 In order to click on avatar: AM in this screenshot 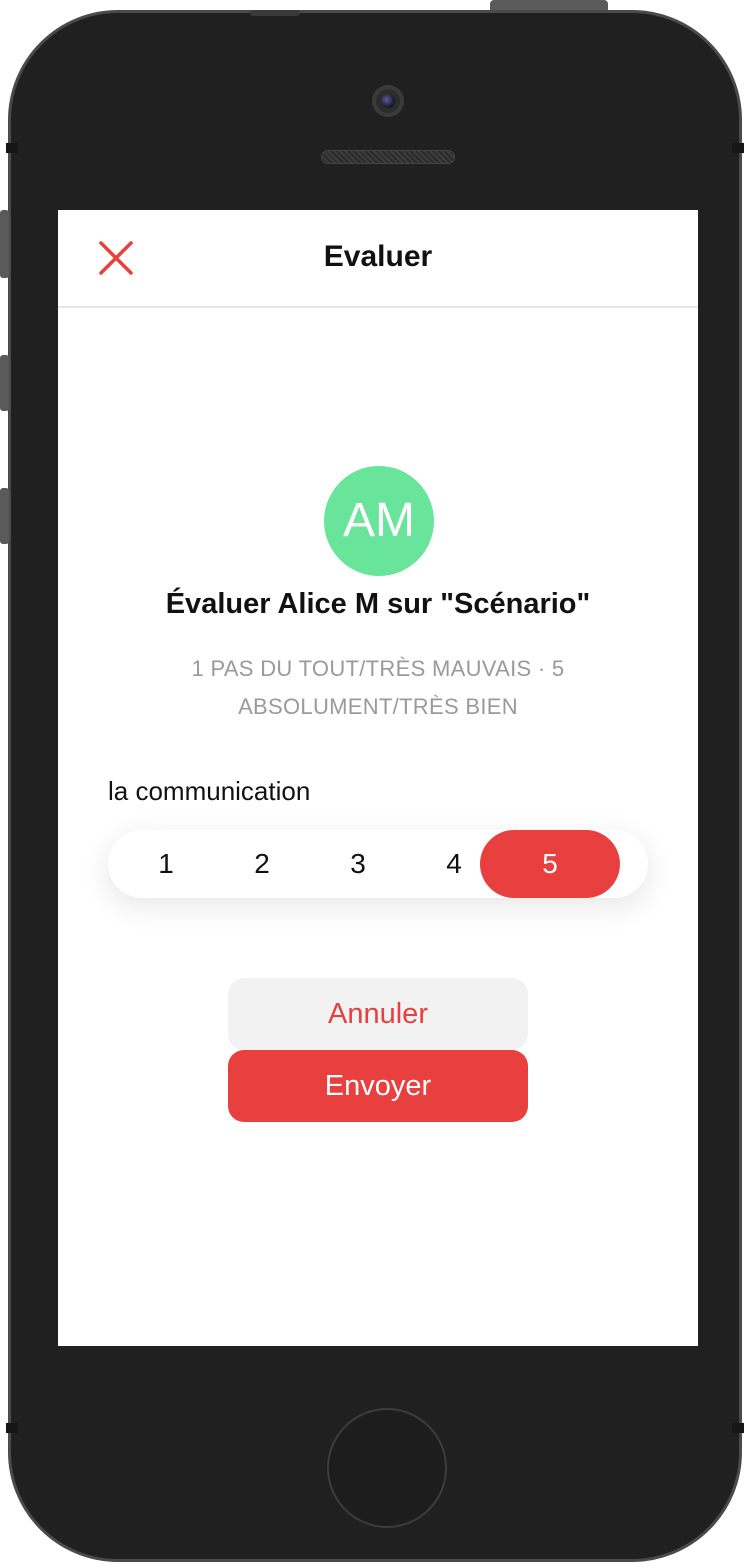, I will do `click(379, 521)`.